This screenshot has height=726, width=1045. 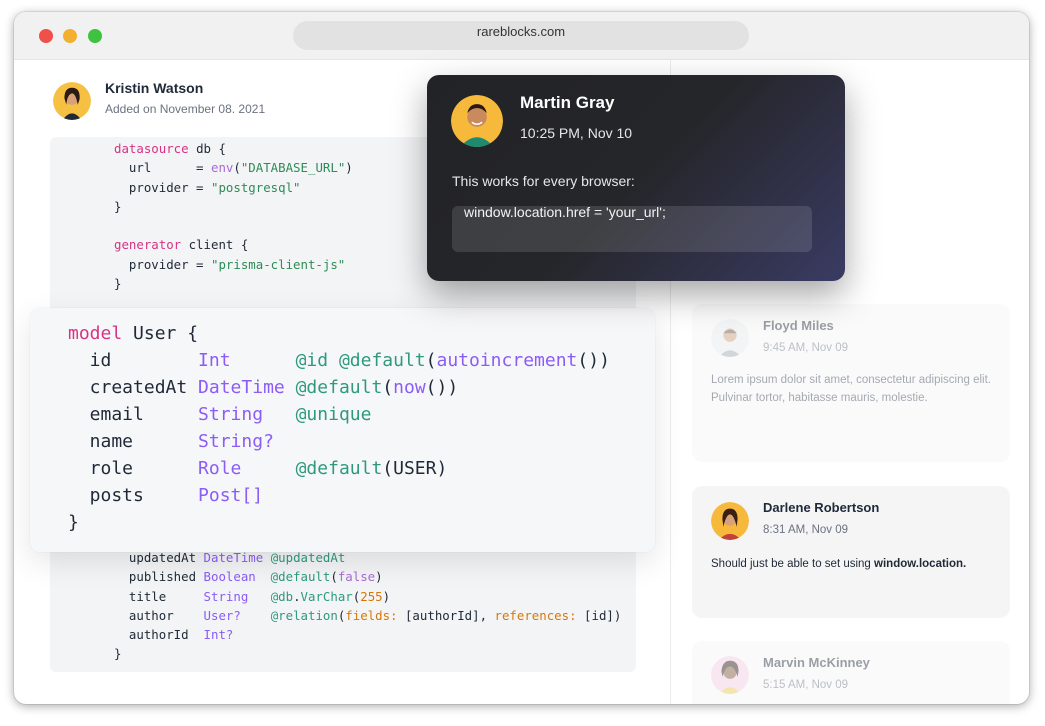 What do you see at coordinates (248, 577) in the screenshot?
I see `code-line: published Boolean @default(false)` at bounding box center [248, 577].